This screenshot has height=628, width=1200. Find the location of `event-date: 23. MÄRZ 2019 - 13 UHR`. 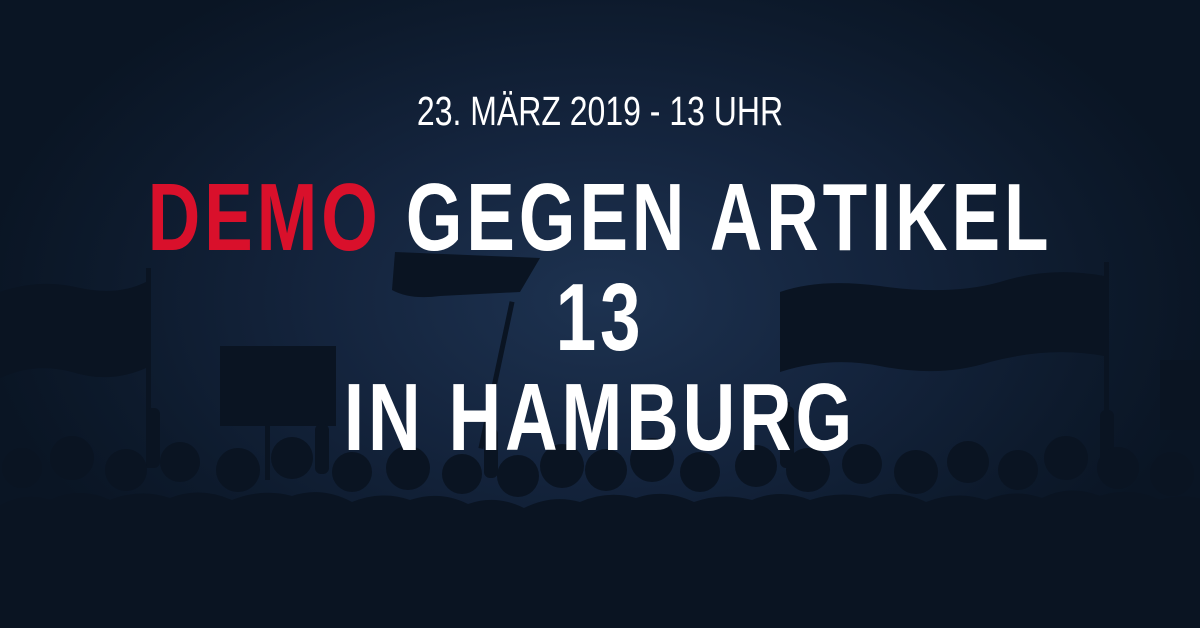

event-date: 23. MÄRZ 2019 - 13 UHR is located at coordinates (600, 111).